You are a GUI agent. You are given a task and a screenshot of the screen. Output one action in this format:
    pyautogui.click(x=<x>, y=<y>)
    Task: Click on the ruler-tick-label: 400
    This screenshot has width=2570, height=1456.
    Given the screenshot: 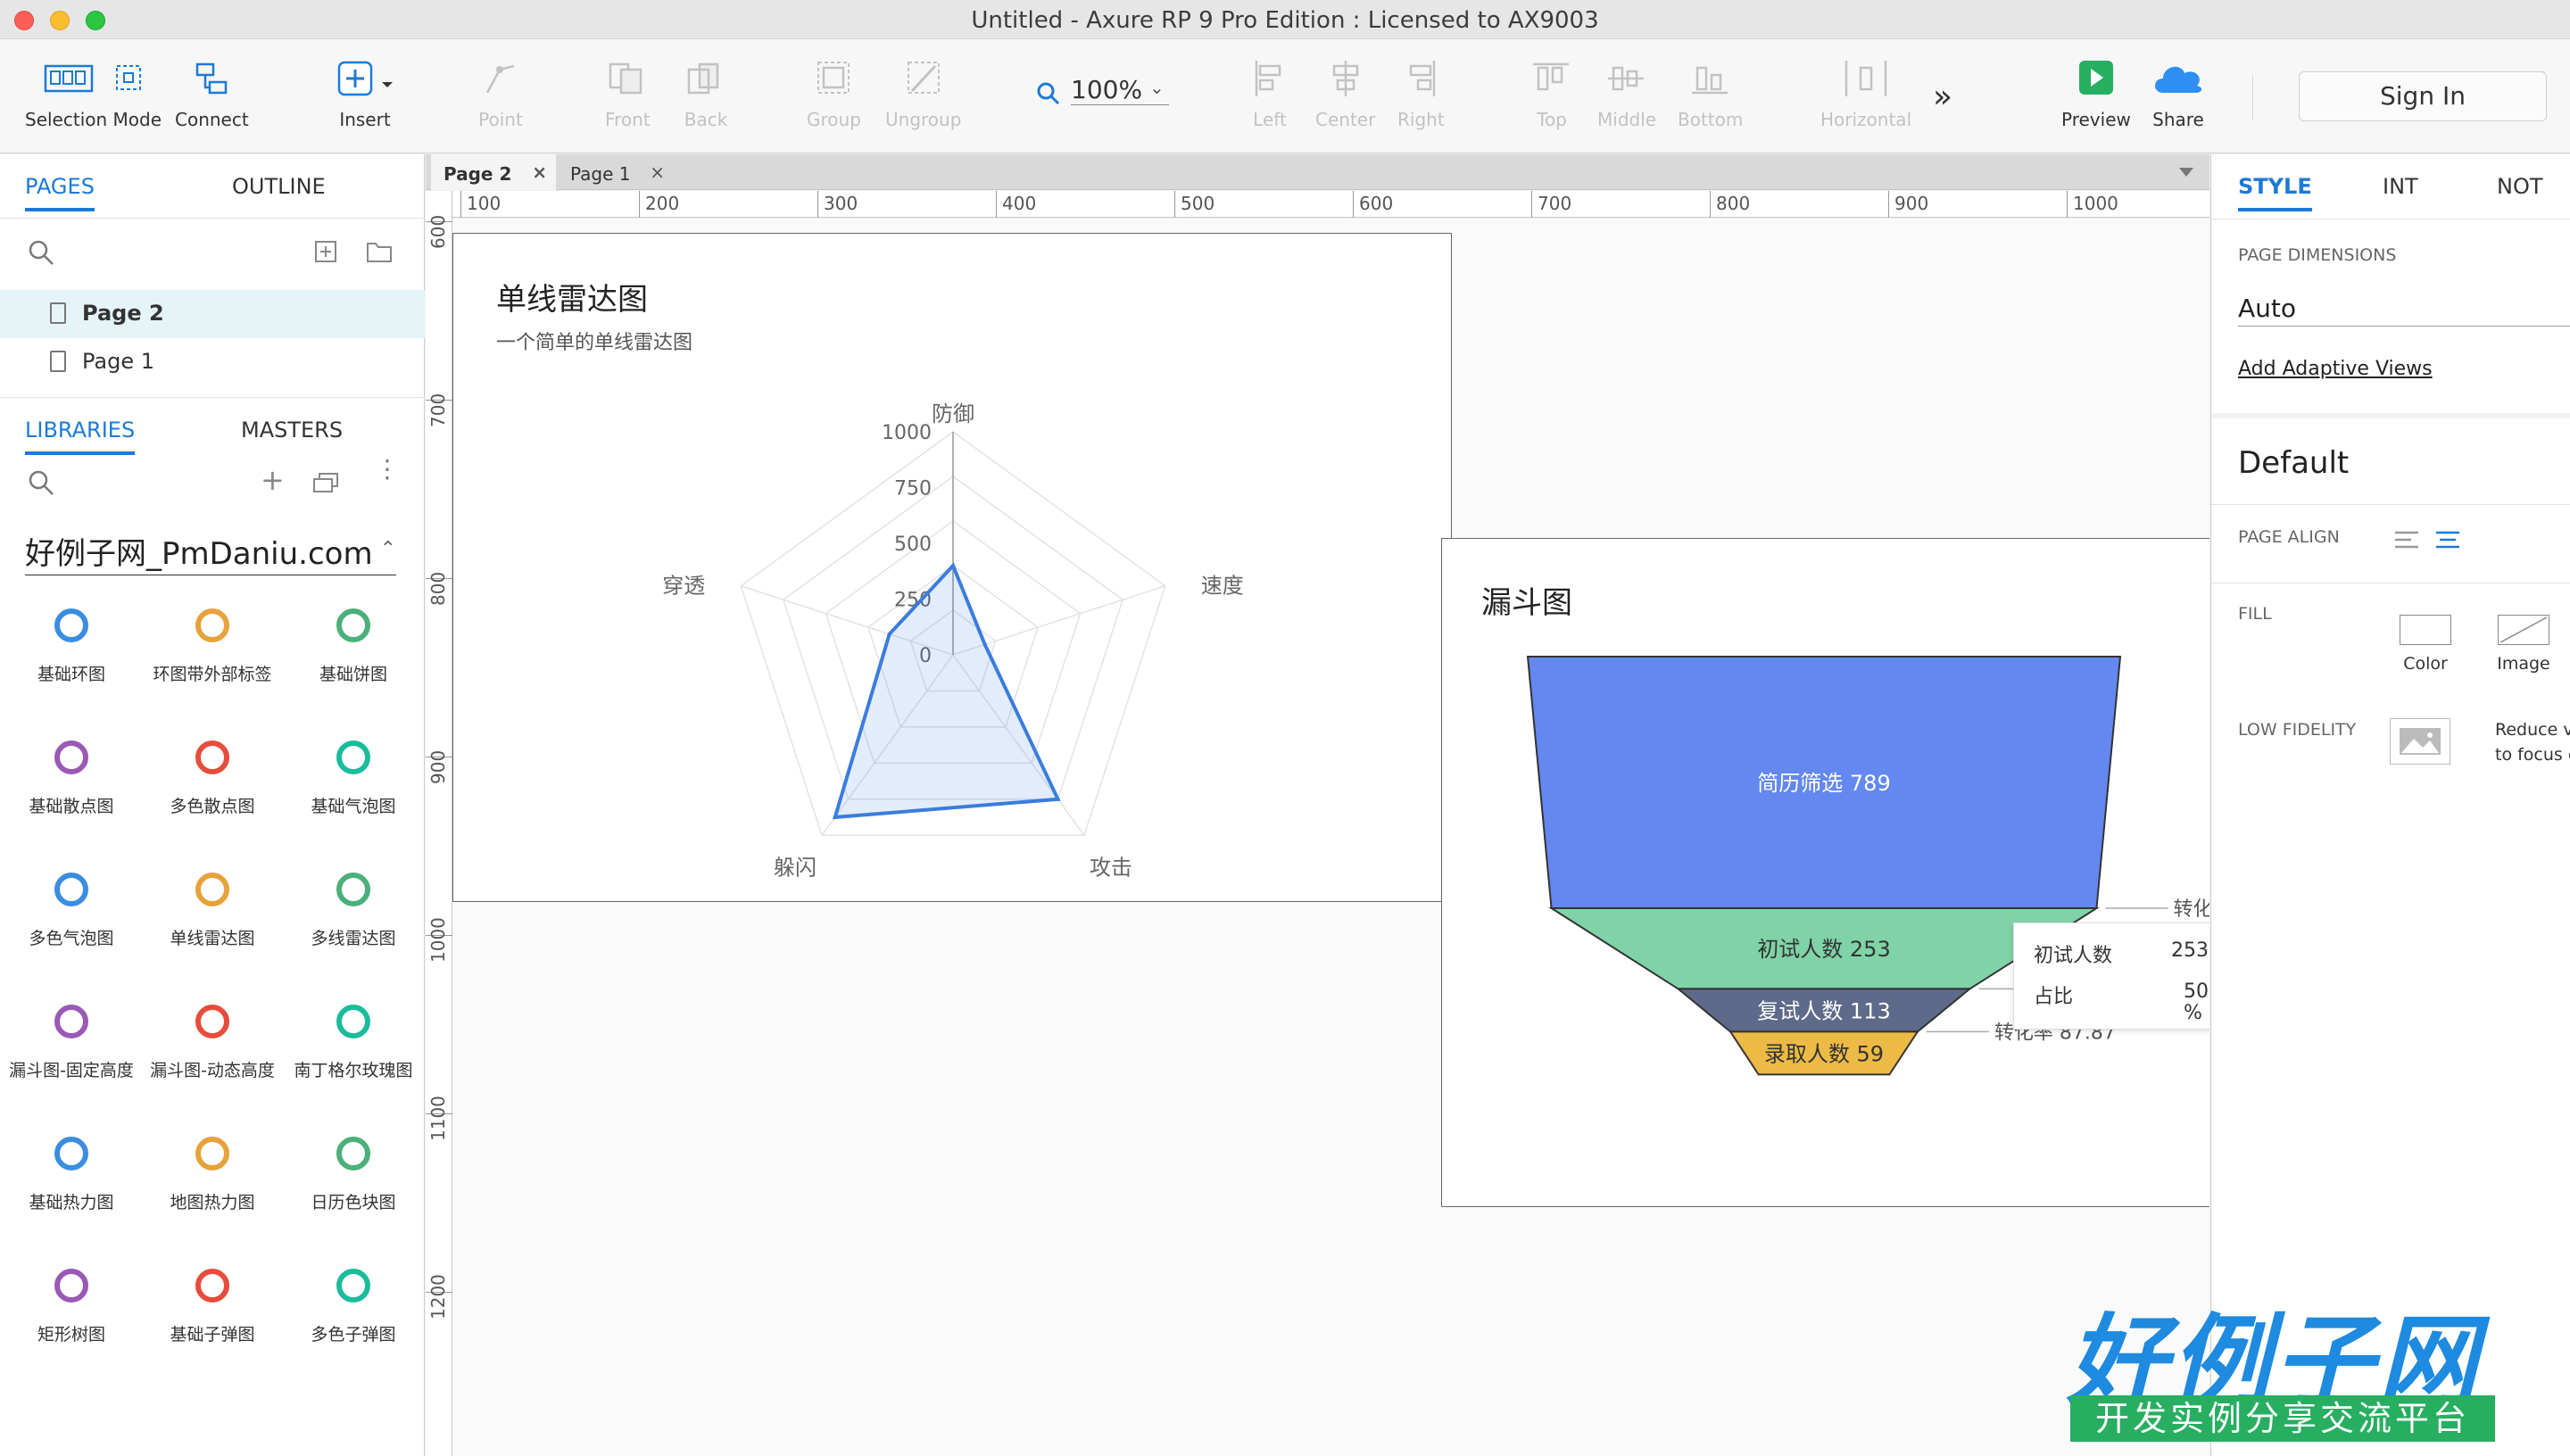 What is the action you would take?
    pyautogui.click(x=1016, y=205)
    